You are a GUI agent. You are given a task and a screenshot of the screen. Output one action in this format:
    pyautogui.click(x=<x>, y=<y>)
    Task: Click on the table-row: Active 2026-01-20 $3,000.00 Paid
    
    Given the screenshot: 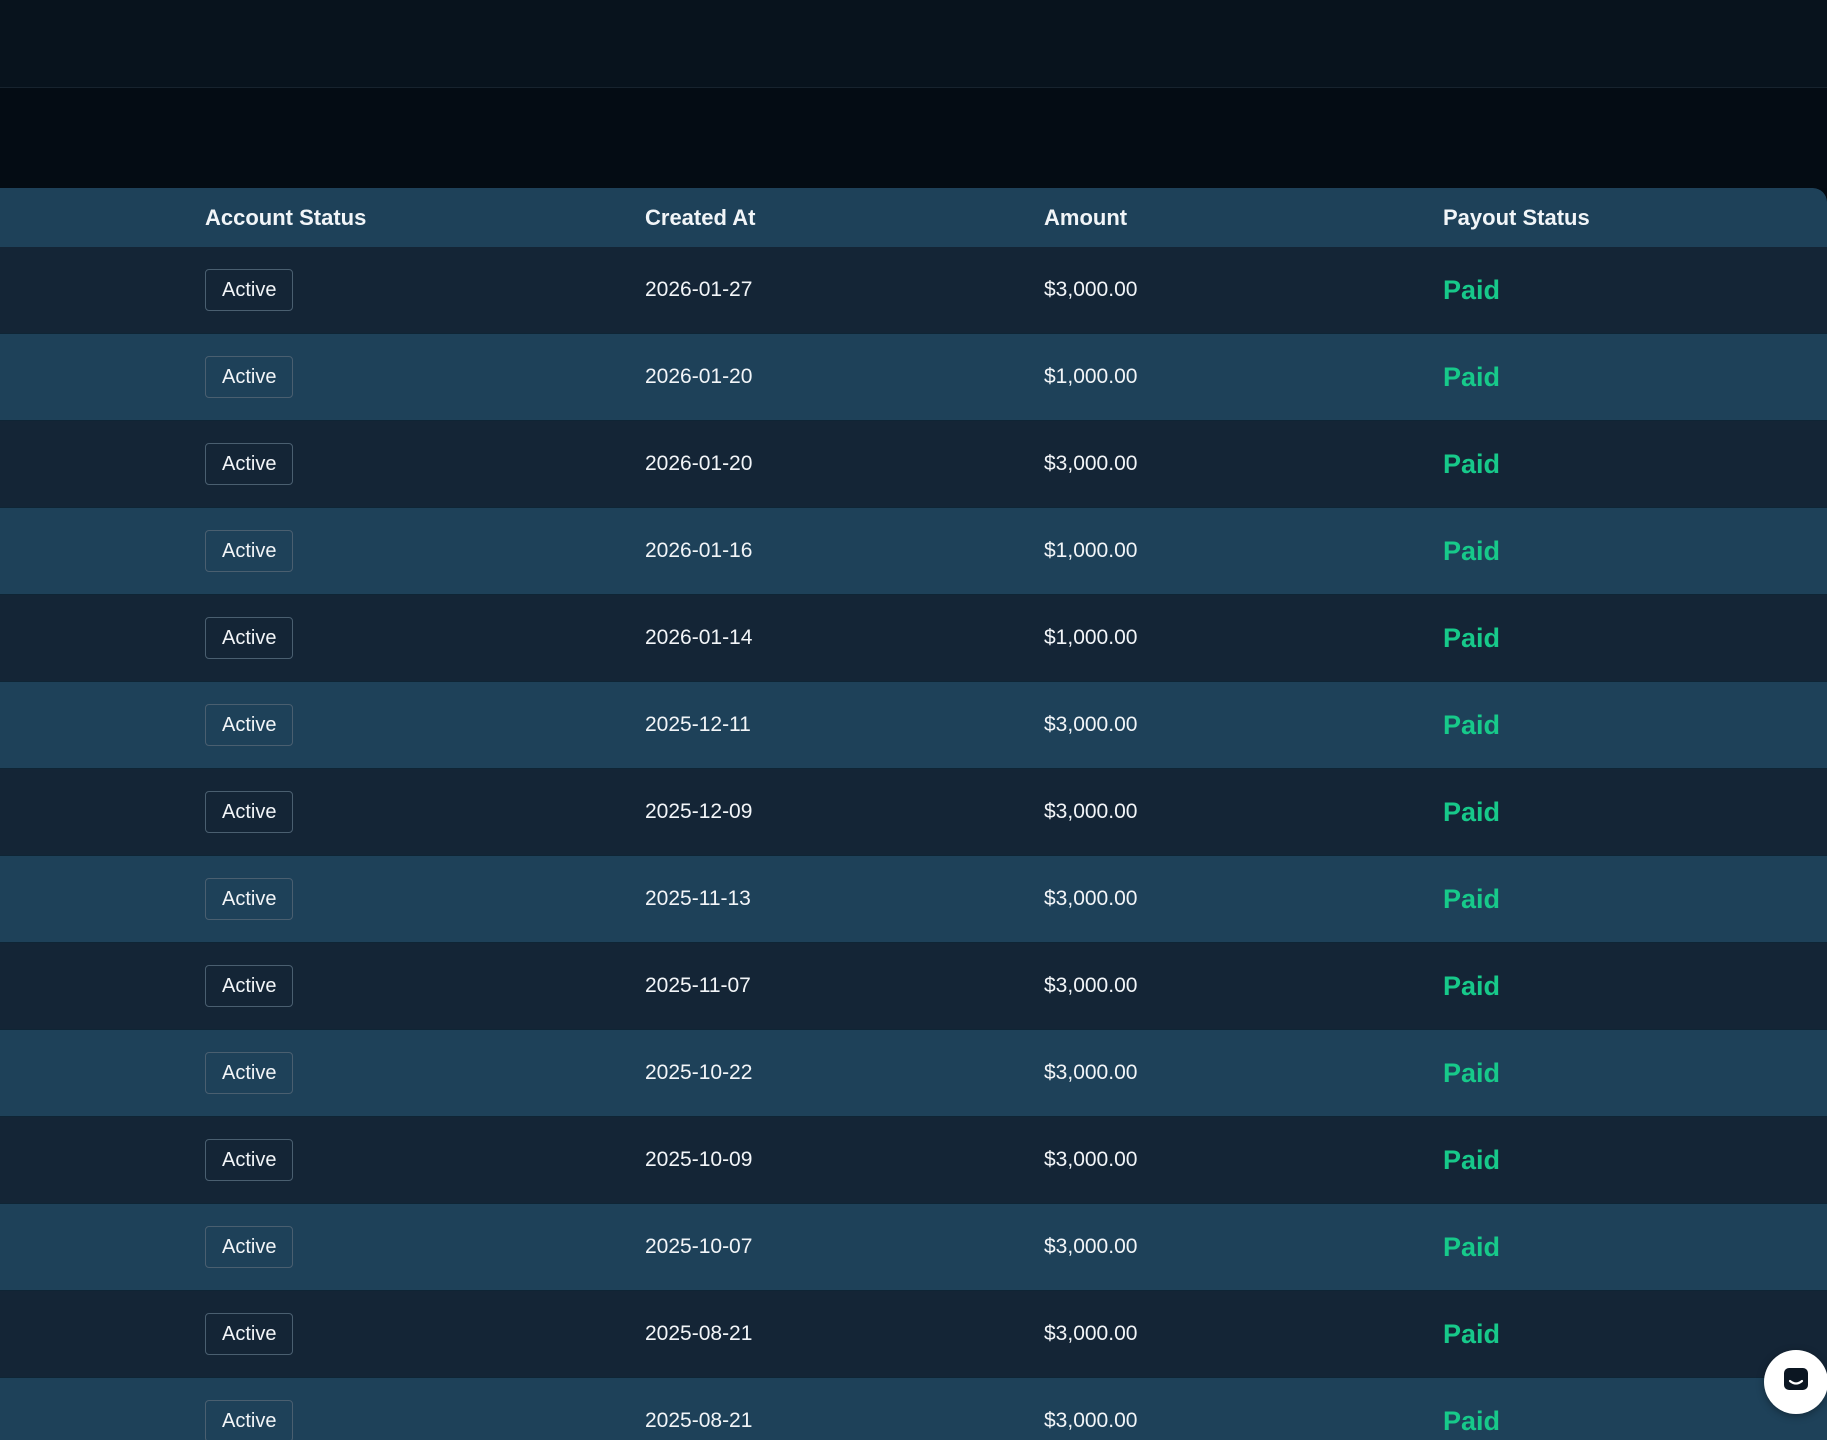 What is the action you would take?
    pyautogui.click(x=913, y=464)
    